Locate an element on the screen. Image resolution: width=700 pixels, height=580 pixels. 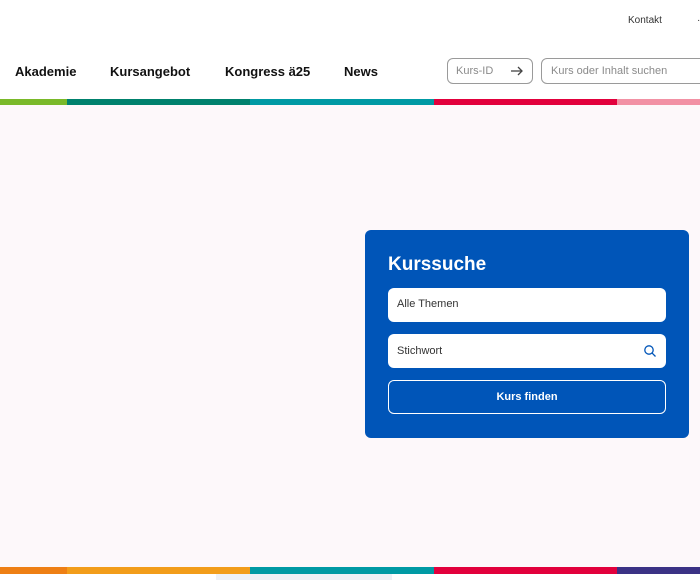
keyword-field is located at coordinates (527, 351).